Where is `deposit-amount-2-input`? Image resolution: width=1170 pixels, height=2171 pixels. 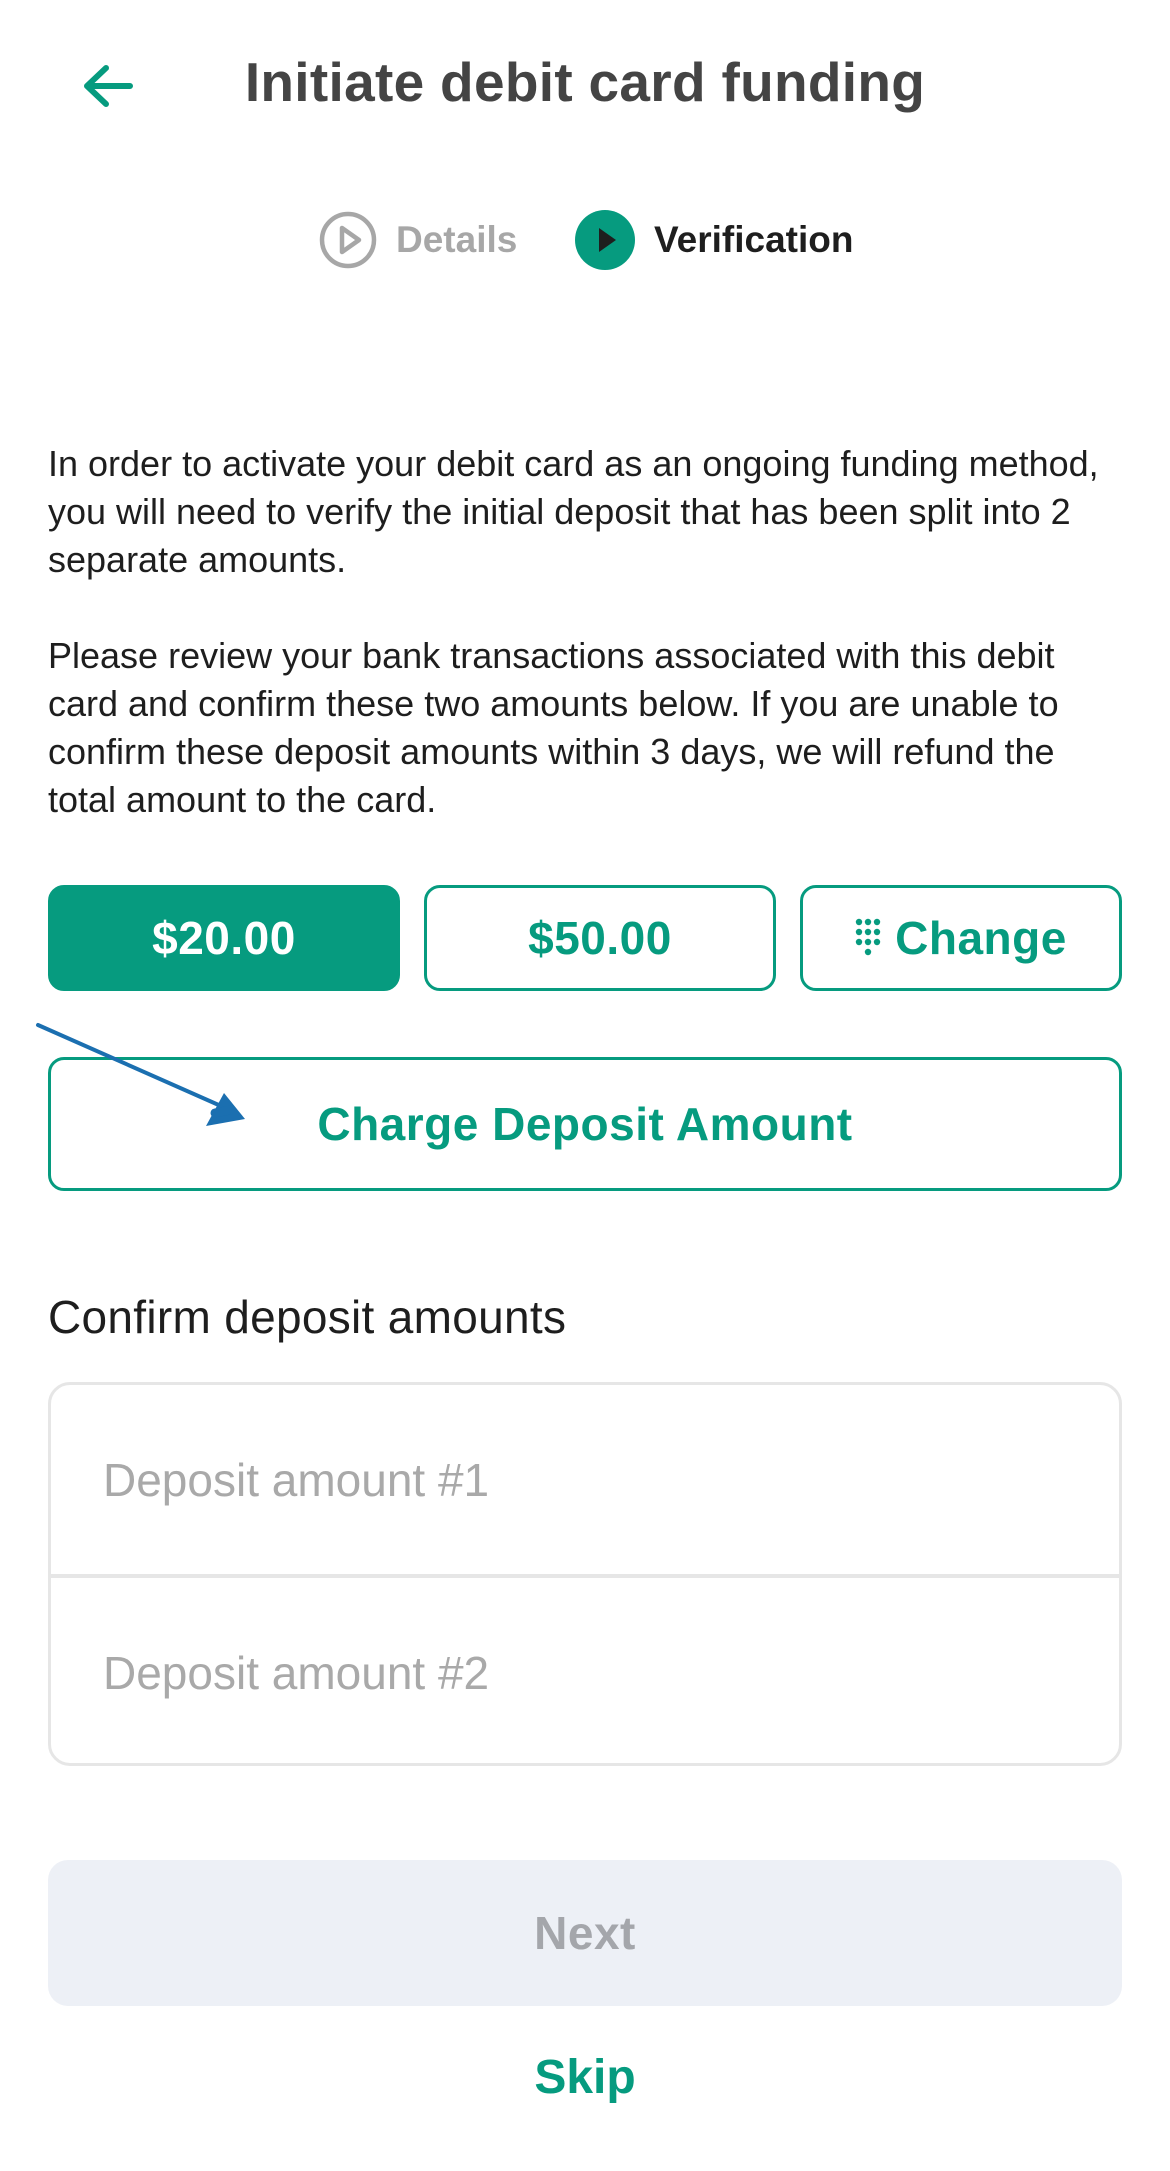
deposit-amount-2-input is located at coordinates (585, 1670).